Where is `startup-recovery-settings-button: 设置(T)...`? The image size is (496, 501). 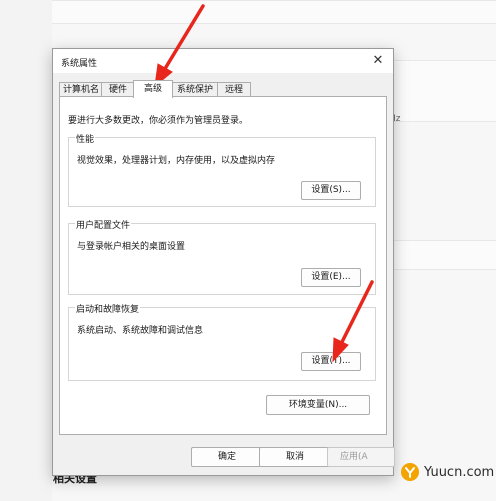 startup-recovery-settings-button: 设置(T)... is located at coordinates (331, 361).